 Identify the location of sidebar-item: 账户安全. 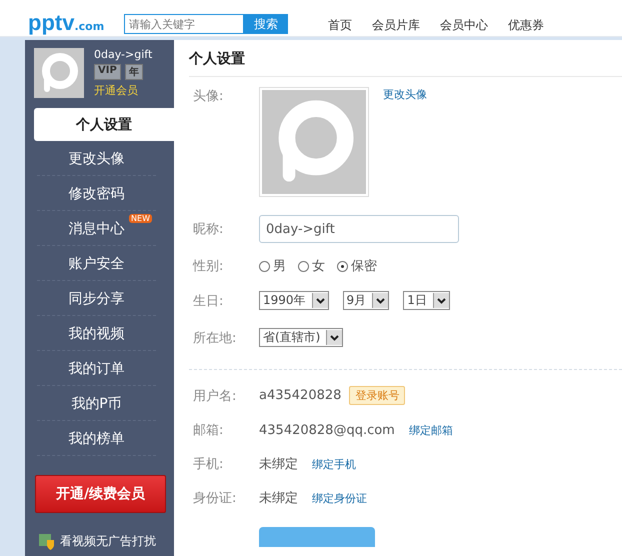
(96, 264).